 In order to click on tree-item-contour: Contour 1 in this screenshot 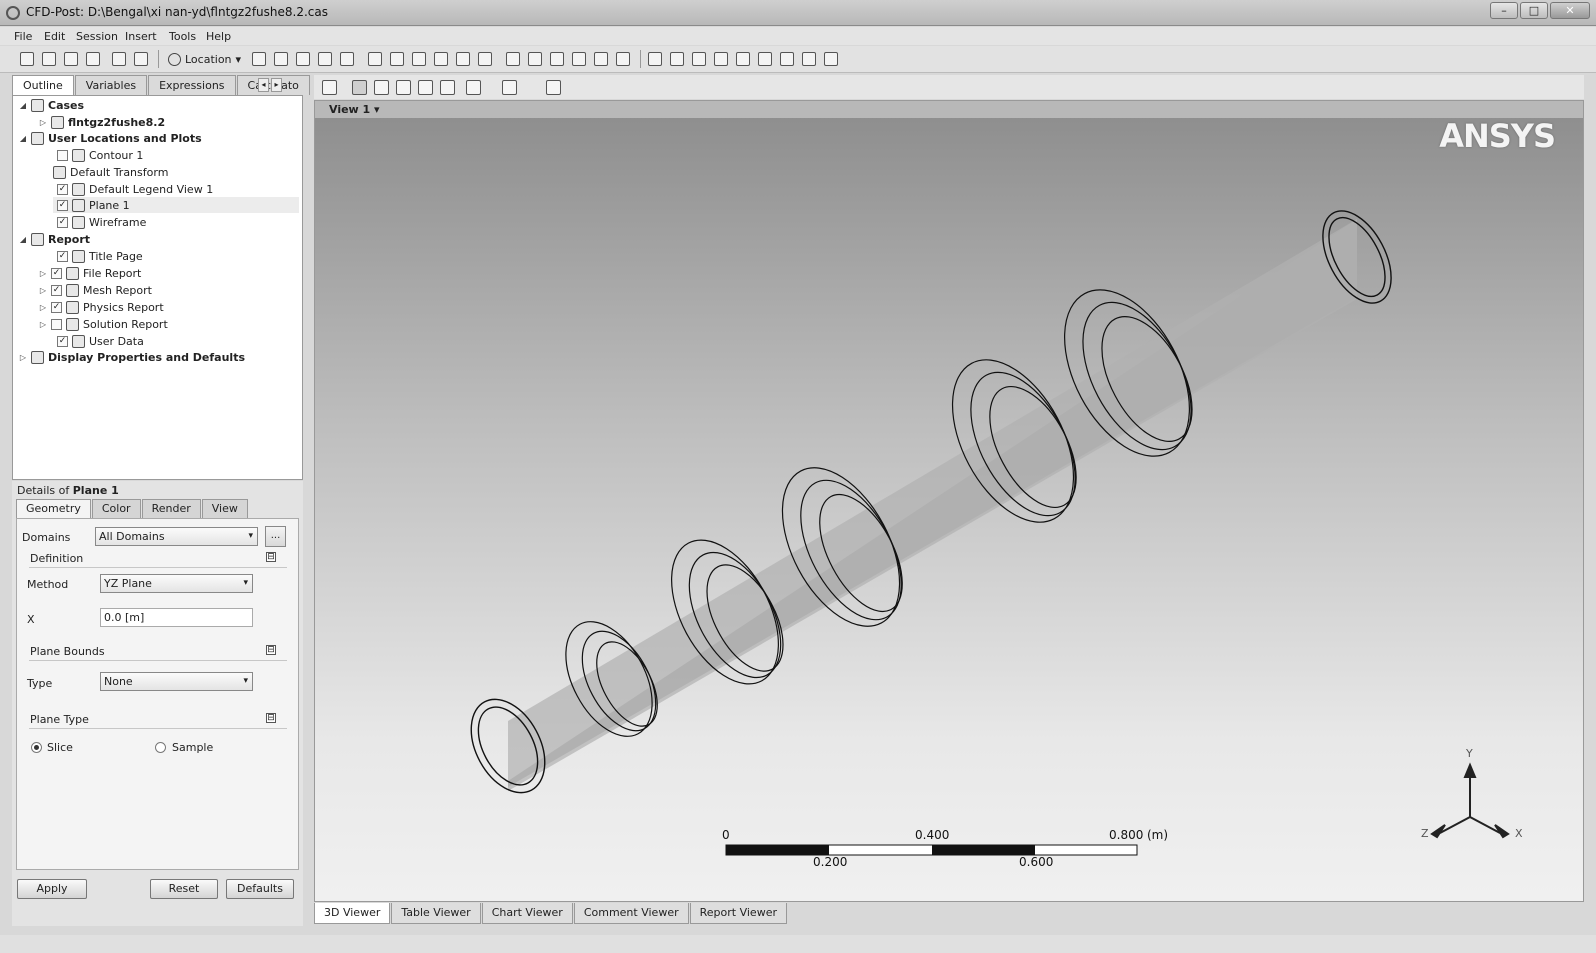, I will do `click(100, 155)`.